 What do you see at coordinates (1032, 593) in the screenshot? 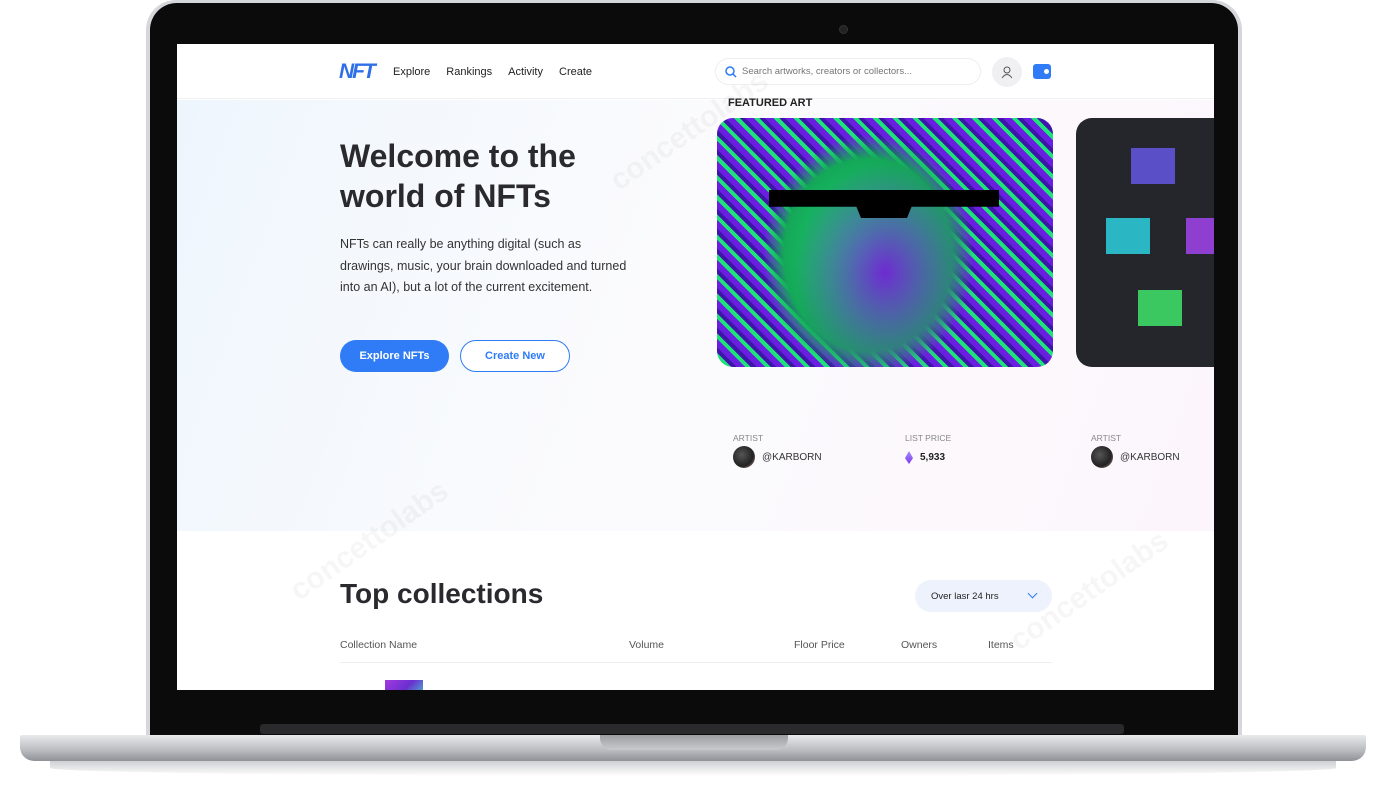
I see `chevron-down-icon` at bounding box center [1032, 593].